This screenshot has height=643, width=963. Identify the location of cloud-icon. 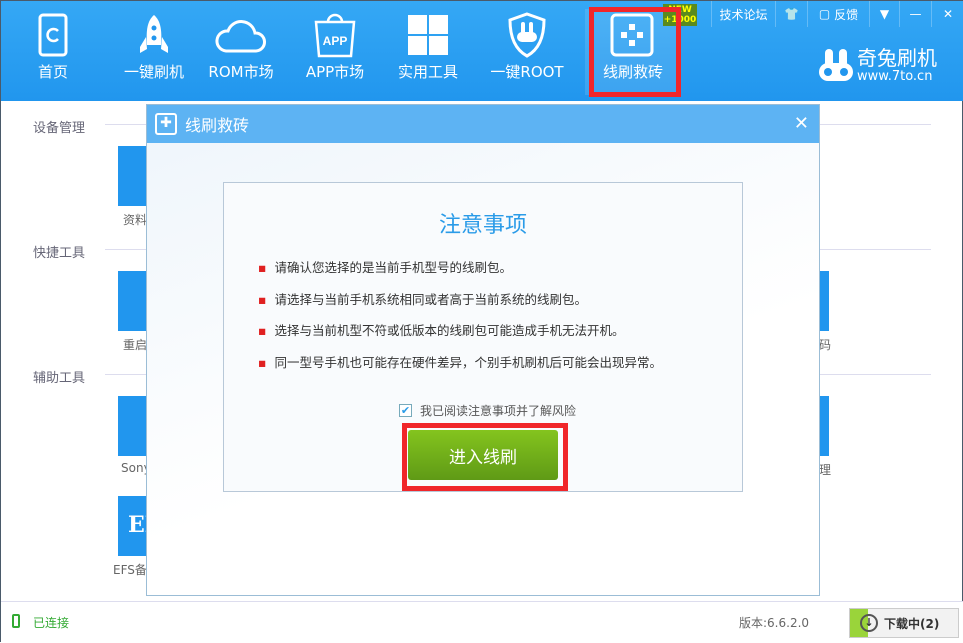
(241, 35).